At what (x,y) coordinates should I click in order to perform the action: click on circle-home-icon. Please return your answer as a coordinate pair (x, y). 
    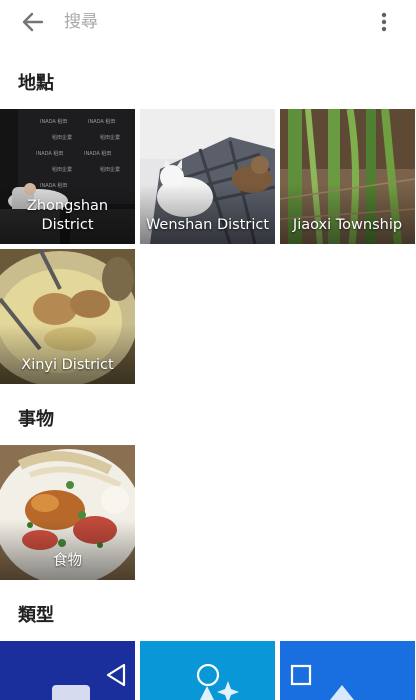
    Looking at the image, I should click on (208, 675).